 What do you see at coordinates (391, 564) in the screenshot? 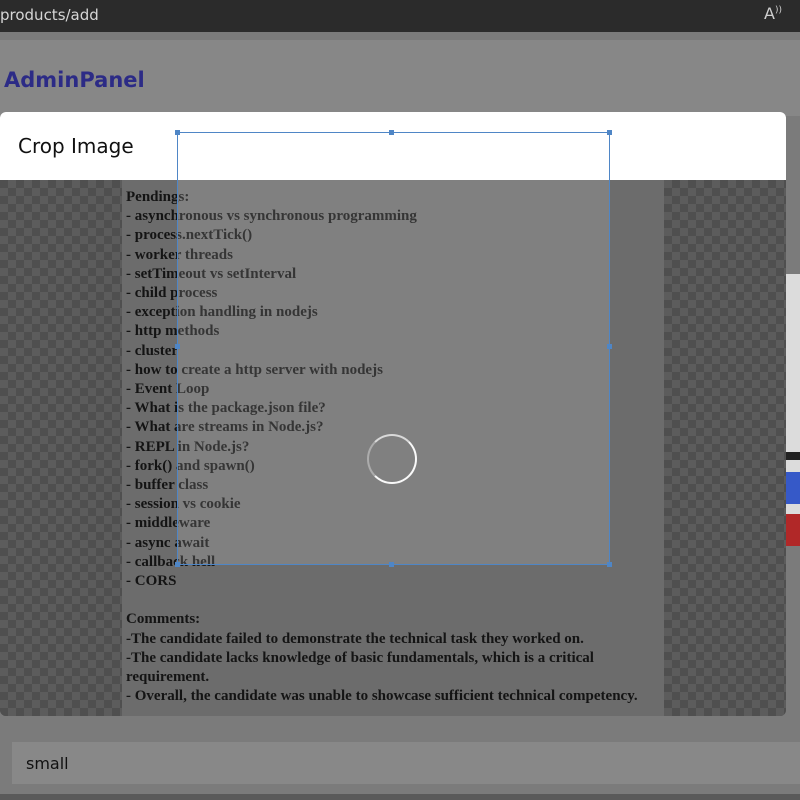
I see `crop-handle-bottom` at bounding box center [391, 564].